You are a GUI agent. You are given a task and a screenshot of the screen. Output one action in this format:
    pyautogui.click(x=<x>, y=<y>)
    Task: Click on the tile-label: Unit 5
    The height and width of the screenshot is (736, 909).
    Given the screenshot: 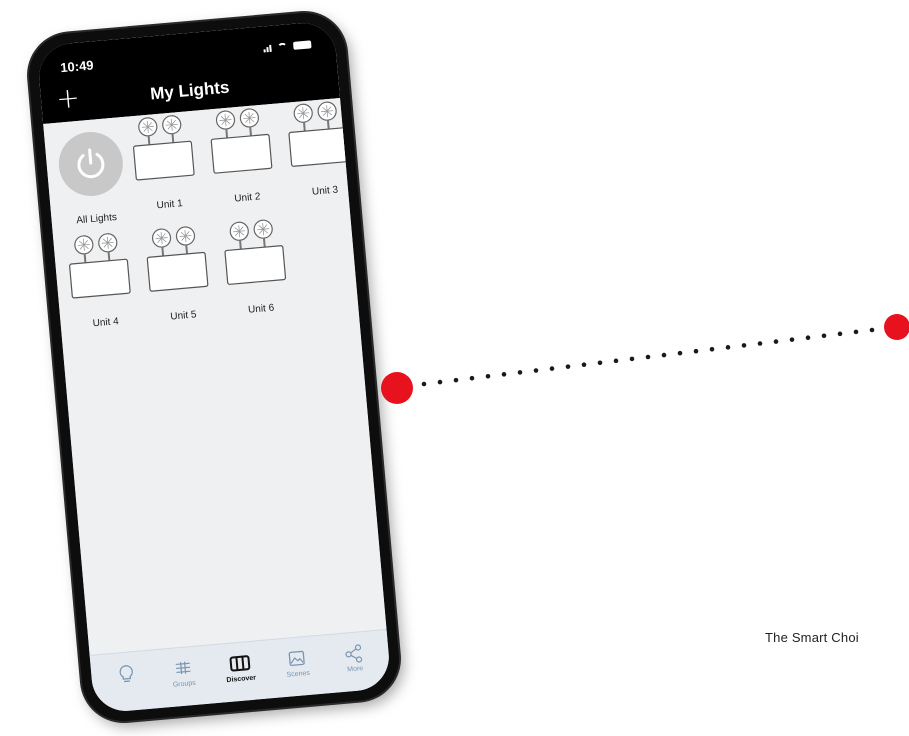 What is the action you would take?
    pyautogui.click(x=183, y=316)
    